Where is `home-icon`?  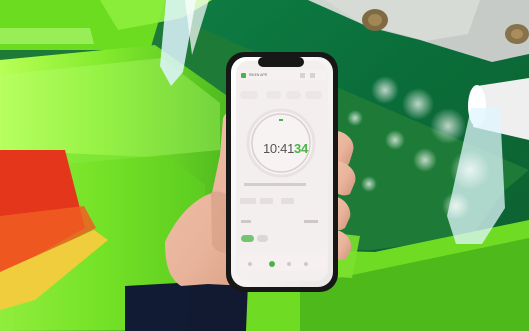 home-icon is located at coordinates (306, 264).